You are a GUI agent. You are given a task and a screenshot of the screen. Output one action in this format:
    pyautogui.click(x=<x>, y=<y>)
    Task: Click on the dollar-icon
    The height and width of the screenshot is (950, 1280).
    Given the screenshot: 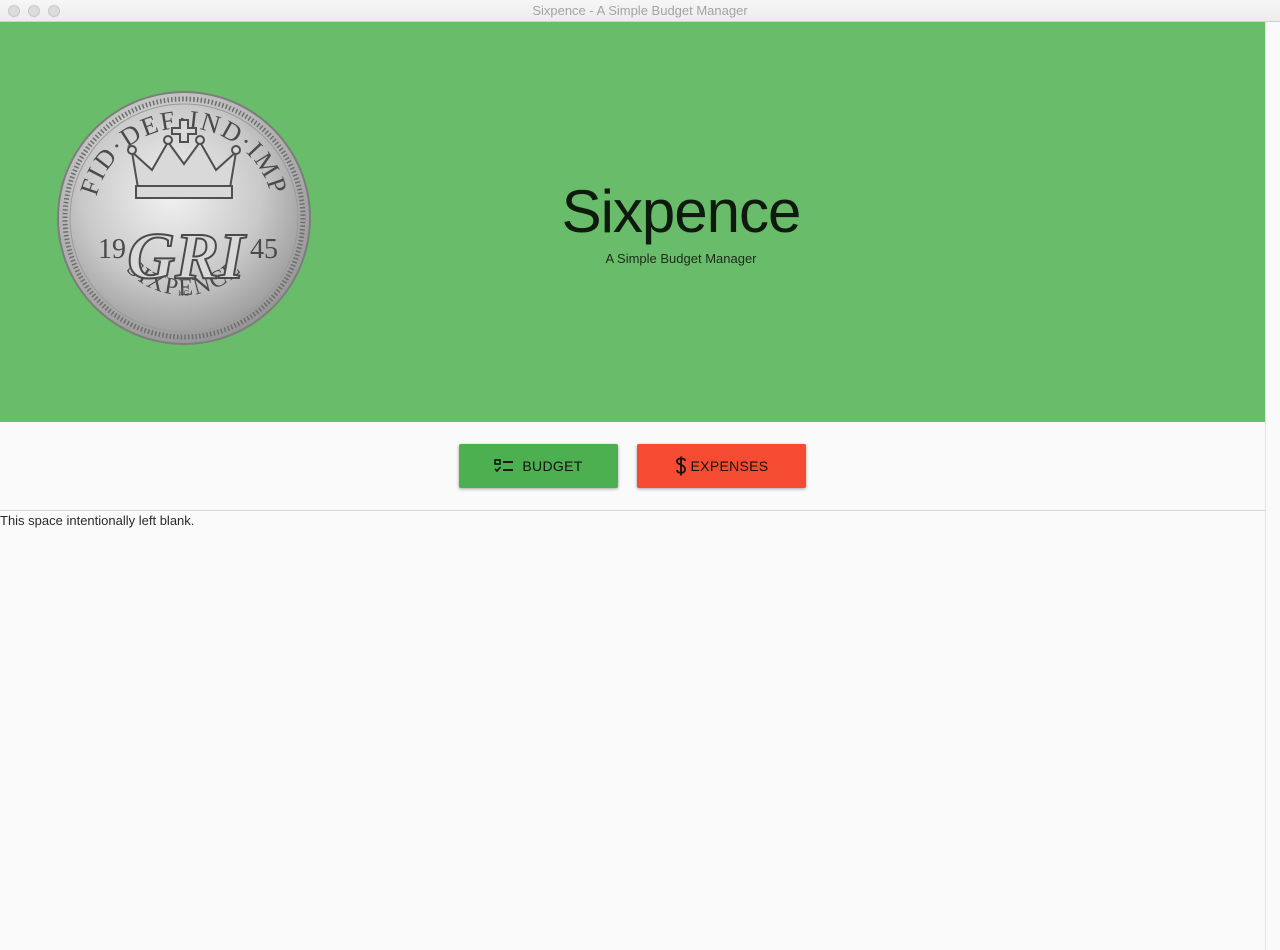 What is the action you would take?
    pyautogui.click(x=681, y=466)
    